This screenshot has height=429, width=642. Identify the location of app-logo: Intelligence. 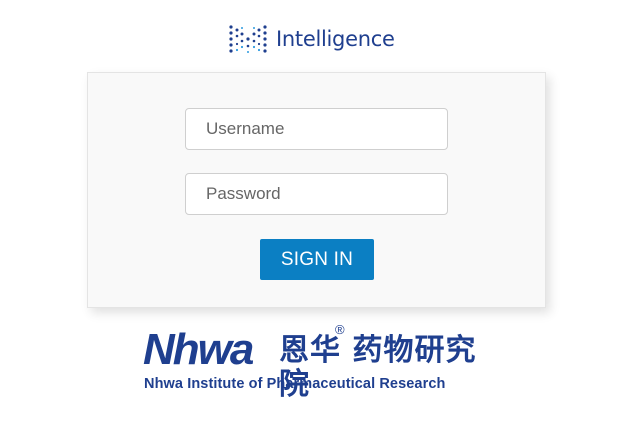
(311, 39).